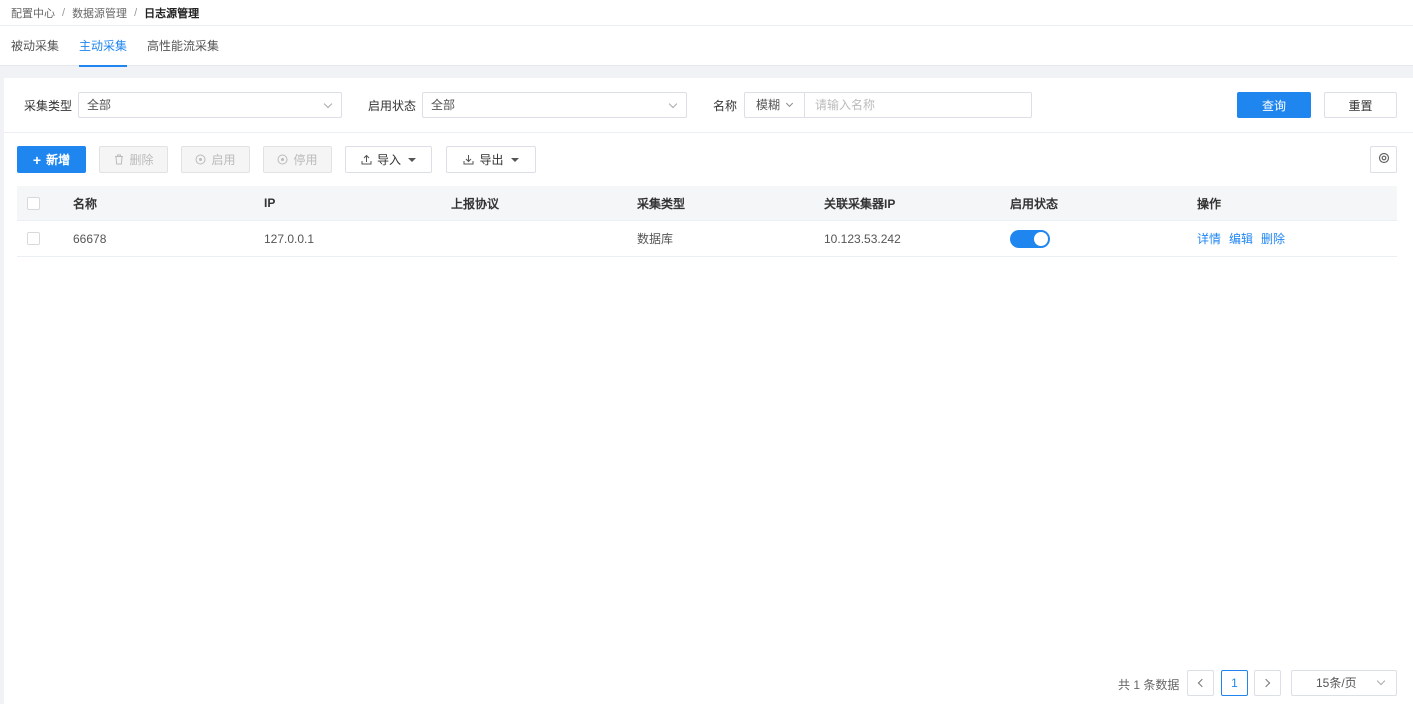 The height and width of the screenshot is (704, 1413). I want to click on column-header-name: 名称, so click(85, 203).